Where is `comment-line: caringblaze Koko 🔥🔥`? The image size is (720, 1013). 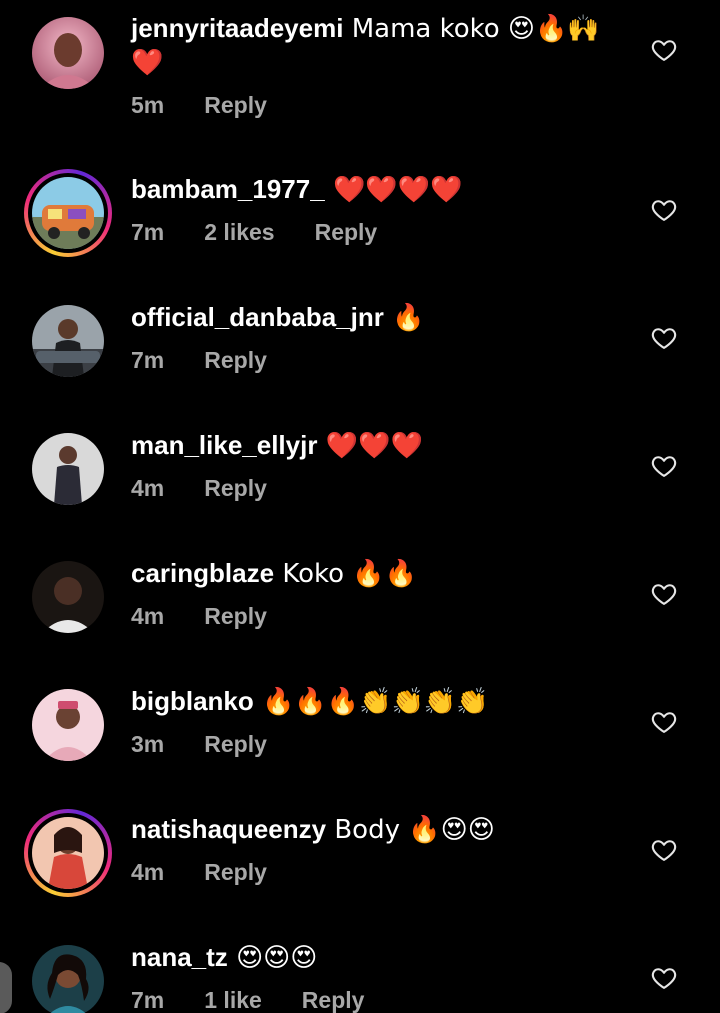
comment-line: caringblaze Koko 🔥🔥 is located at coordinates (380, 574).